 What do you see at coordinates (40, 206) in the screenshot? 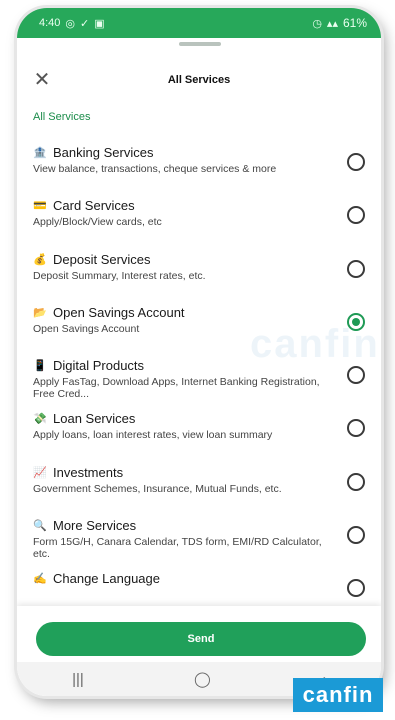
I see `card-icon: 💳` at bounding box center [40, 206].